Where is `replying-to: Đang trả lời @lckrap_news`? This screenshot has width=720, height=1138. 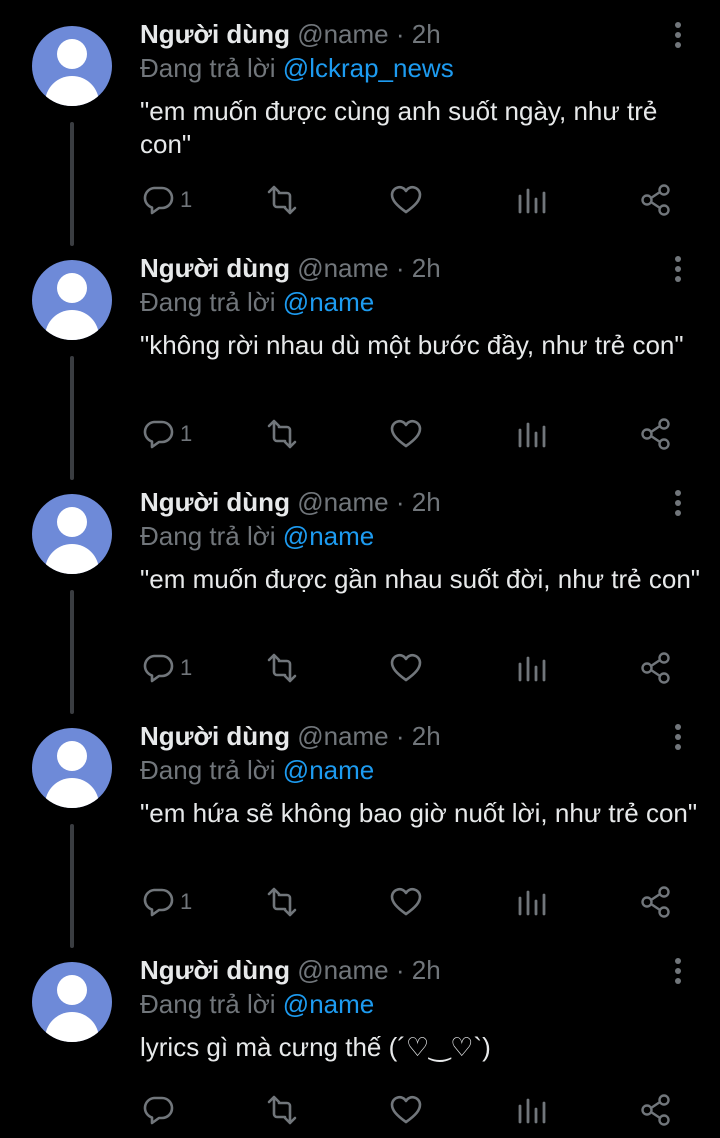
replying-to: Đang trả lời @lckrap_news is located at coordinates (297, 68).